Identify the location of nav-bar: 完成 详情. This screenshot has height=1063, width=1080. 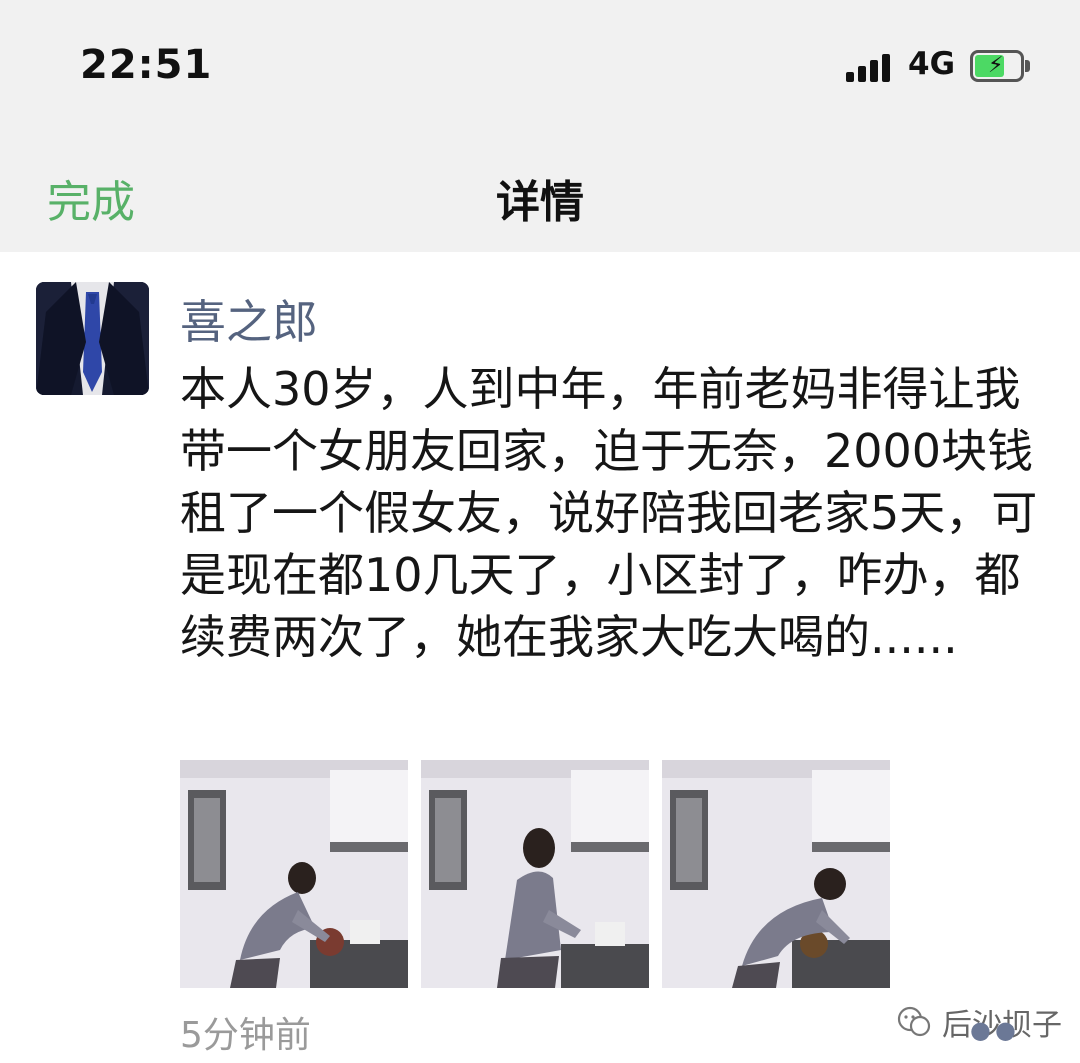
(540, 191).